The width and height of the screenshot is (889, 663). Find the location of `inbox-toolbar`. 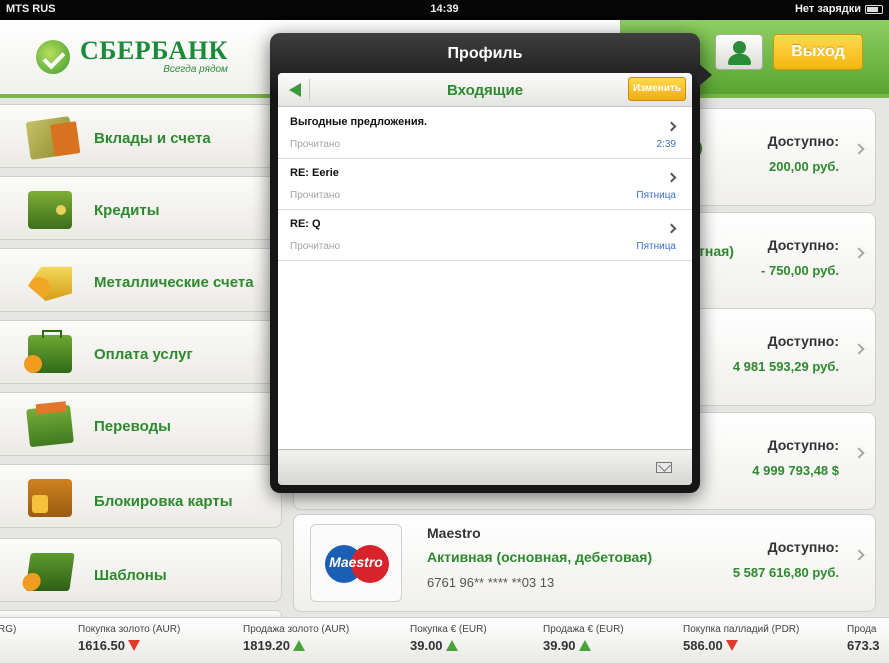

inbox-toolbar is located at coordinates (485, 467).